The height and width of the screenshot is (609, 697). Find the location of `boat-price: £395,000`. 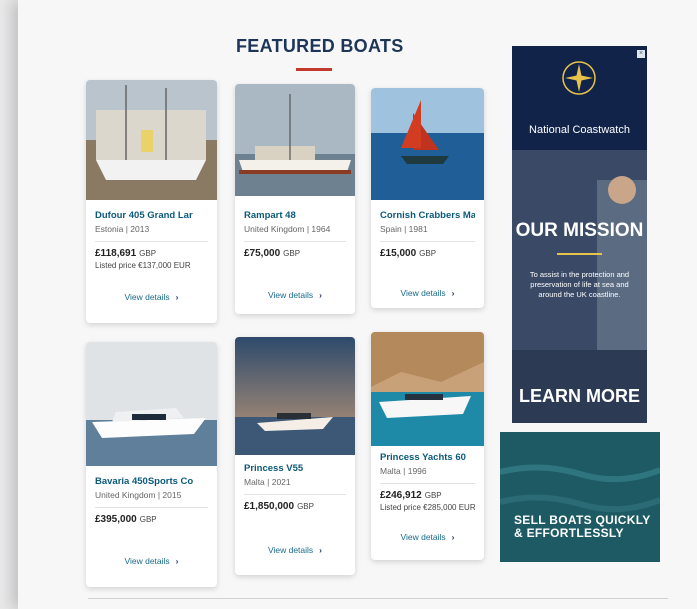

boat-price: £395,000 is located at coordinates (116, 519).